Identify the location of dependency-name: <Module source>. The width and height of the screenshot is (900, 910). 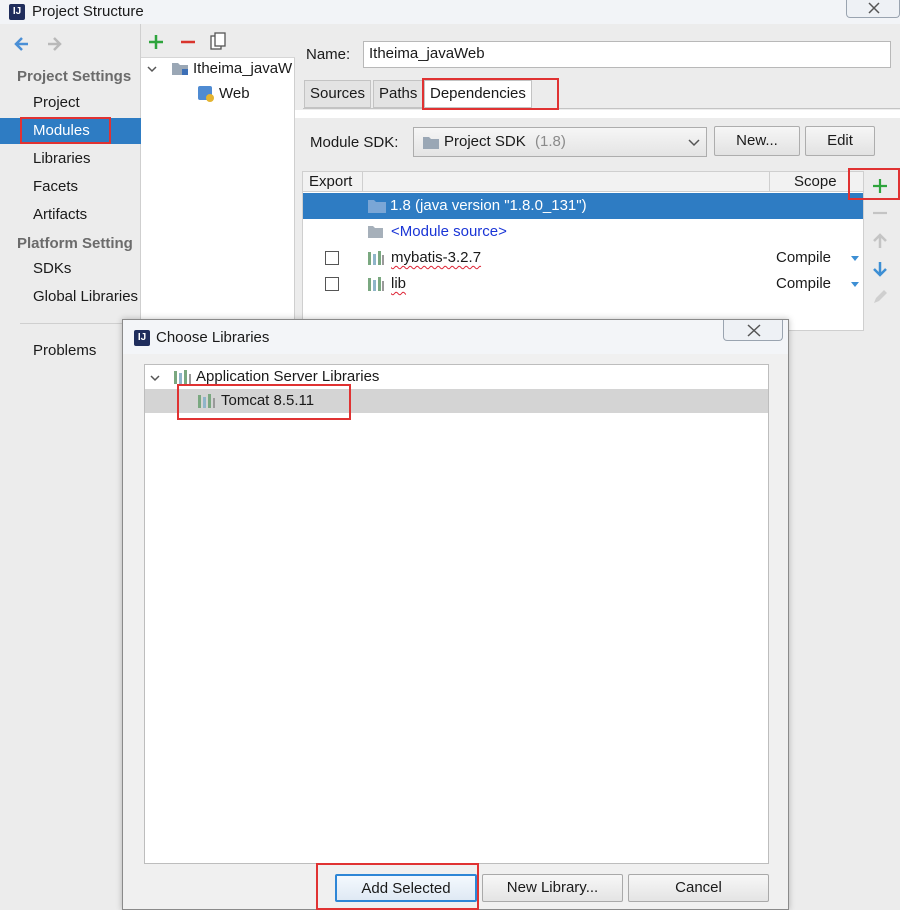
(449, 231).